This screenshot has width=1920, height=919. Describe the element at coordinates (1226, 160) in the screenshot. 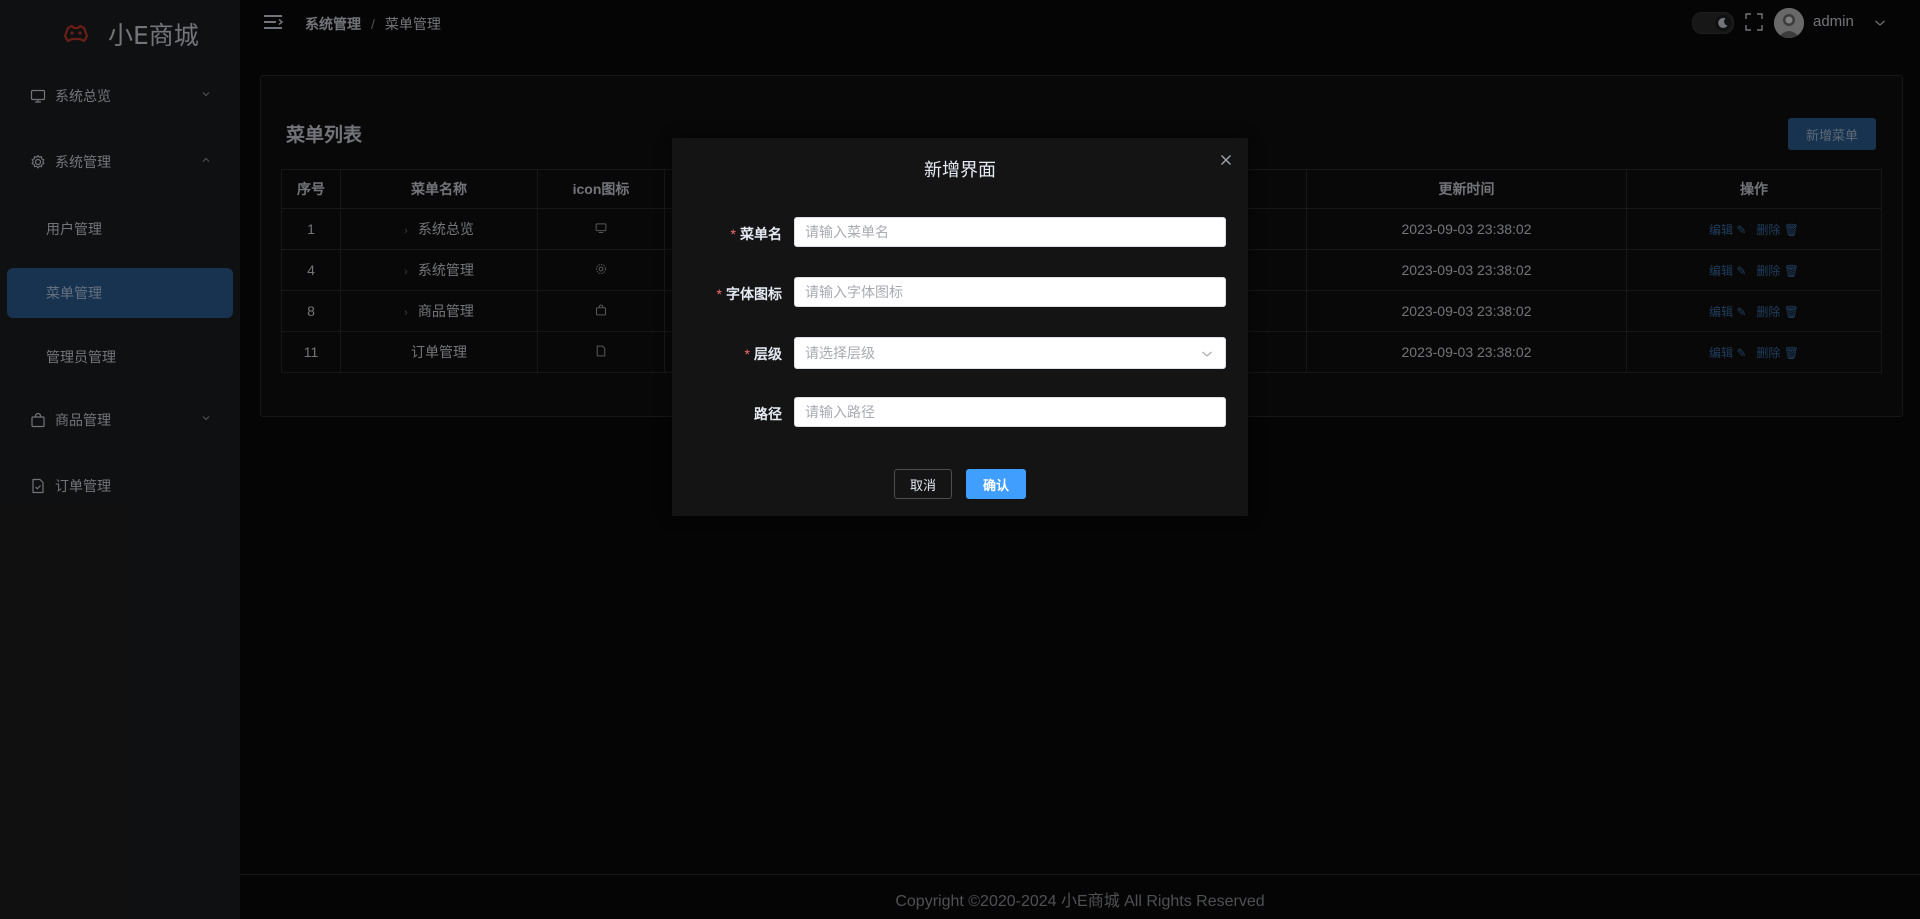

I see `close-icon` at that location.